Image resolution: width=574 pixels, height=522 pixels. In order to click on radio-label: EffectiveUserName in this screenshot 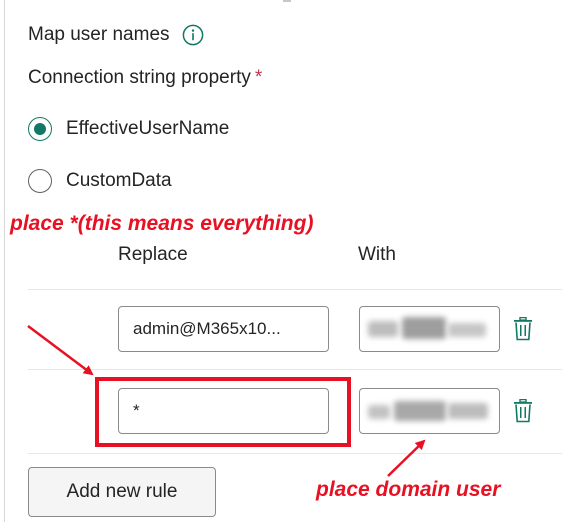, I will do `click(148, 128)`.